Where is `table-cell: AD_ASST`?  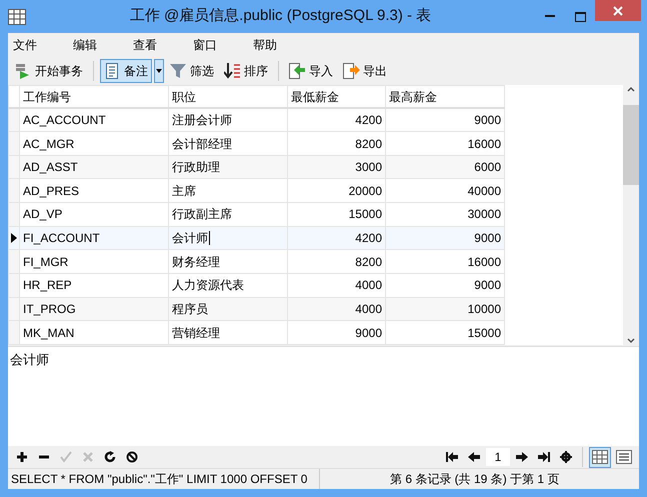 table-cell: AD_ASST is located at coordinates (94, 167).